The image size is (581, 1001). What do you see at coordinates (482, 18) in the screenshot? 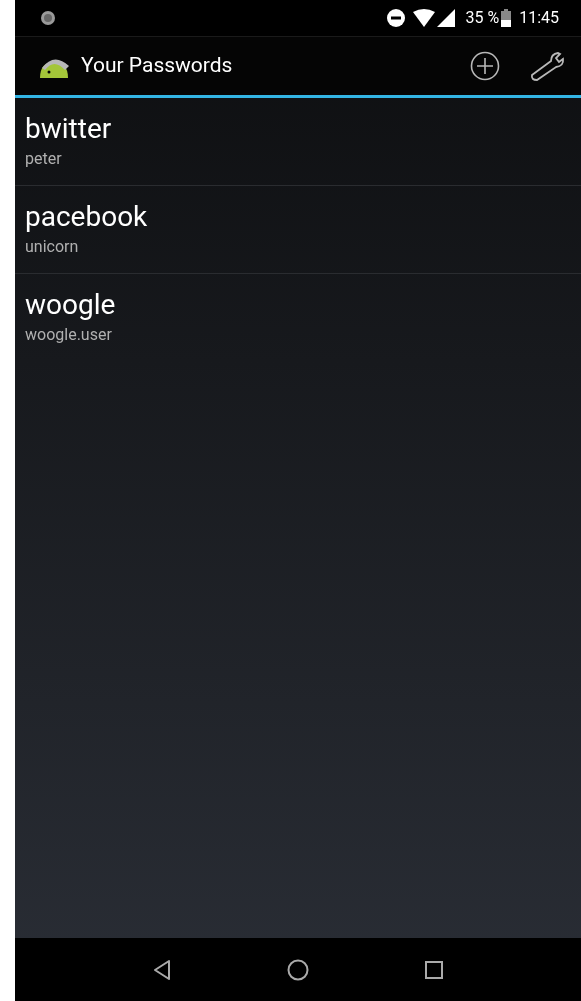
I see `battery-percent: 35 %` at bounding box center [482, 18].